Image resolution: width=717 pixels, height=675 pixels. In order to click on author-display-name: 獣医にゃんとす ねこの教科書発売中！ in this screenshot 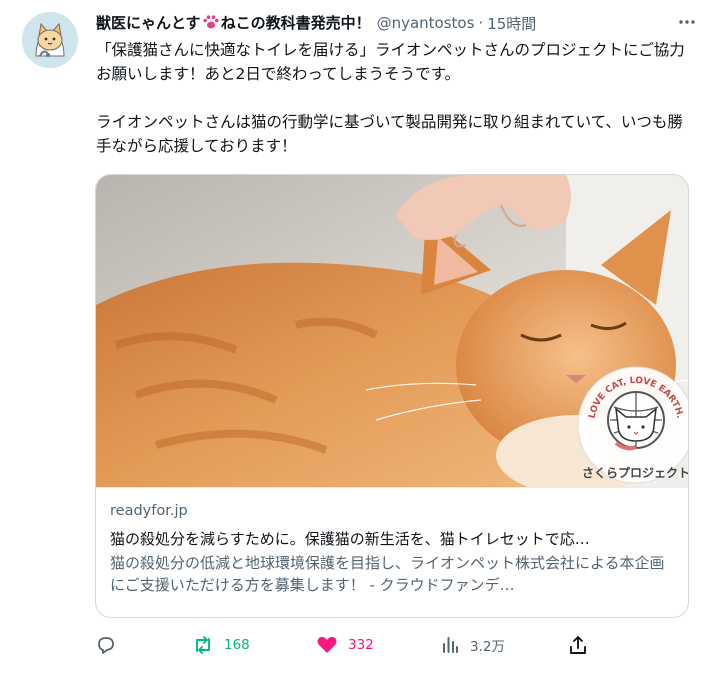, I will do `click(233, 23)`.